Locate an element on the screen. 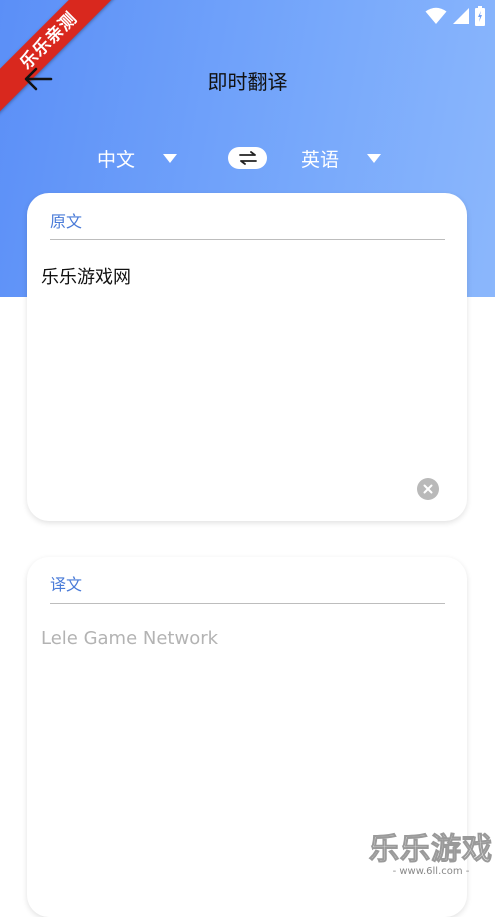  swap-languages-button is located at coordinates (247, 158).